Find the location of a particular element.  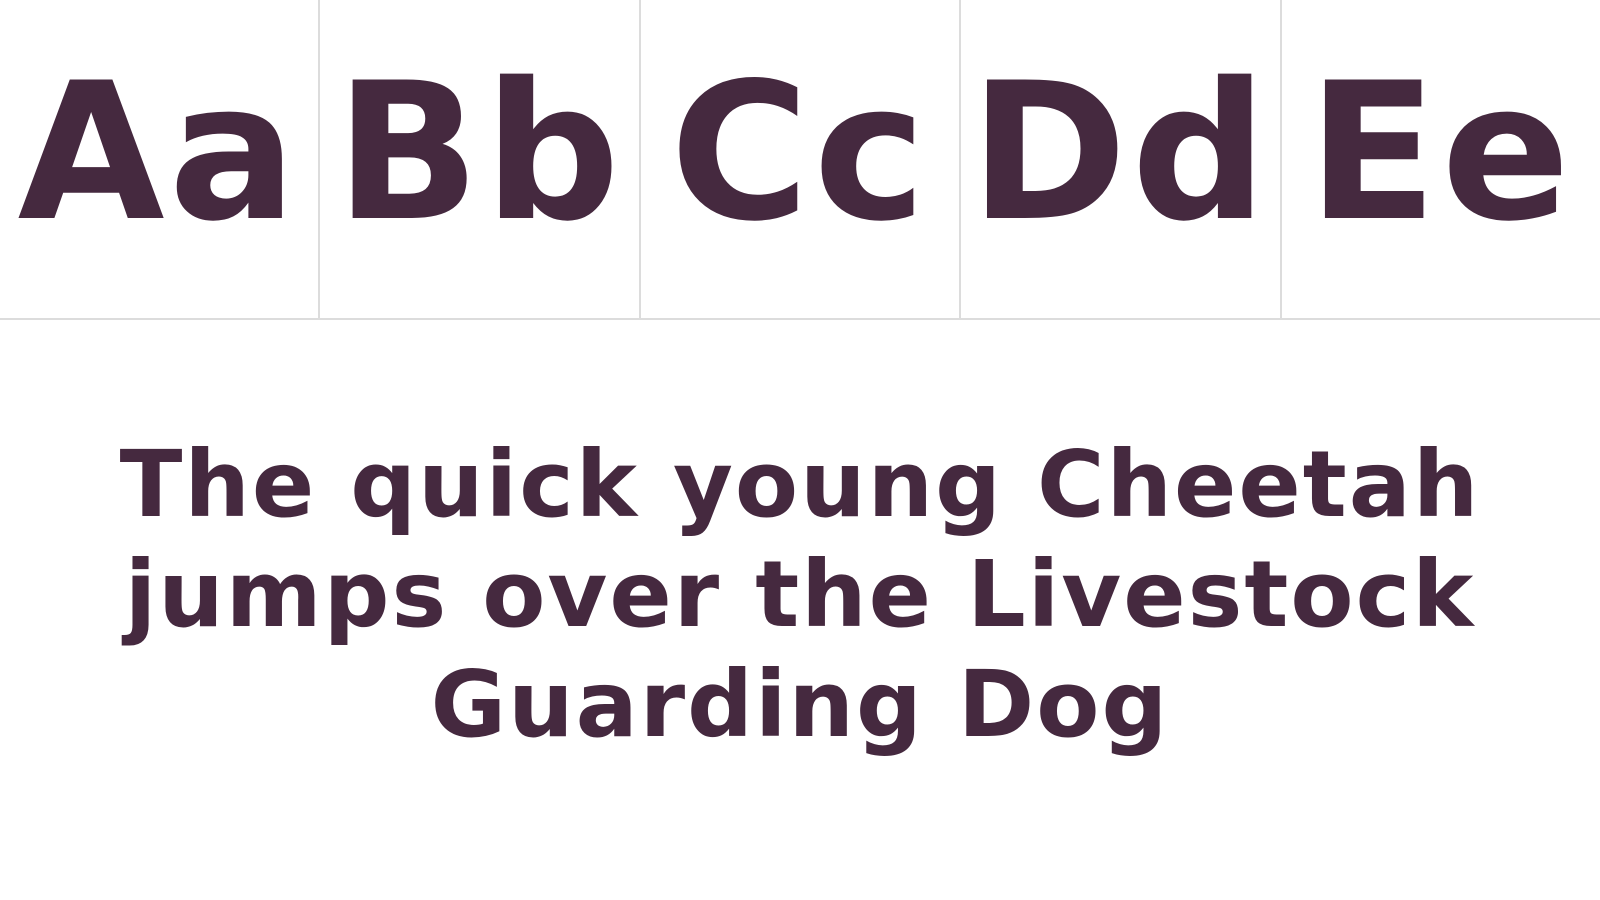

glyph-cell-a: Aa is located at coordinates (160, 159).